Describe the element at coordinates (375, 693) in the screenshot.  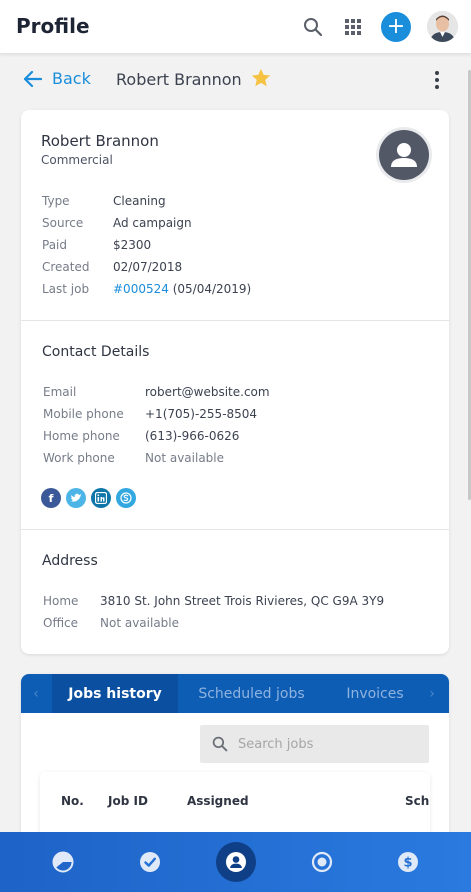
I see `tab-invoices: Invoices` at that location.